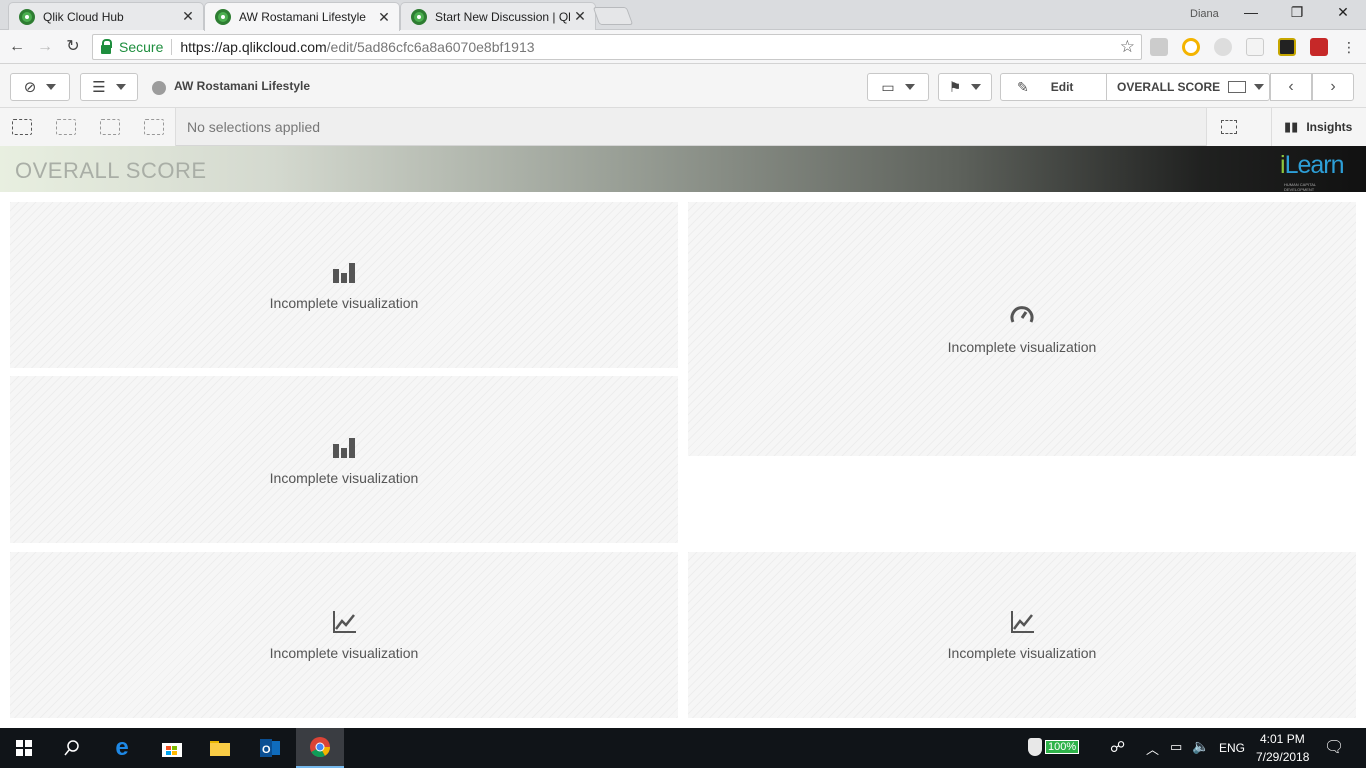 This screenshot has height=768, width=1366. Describe the element at coordinates (503, 16) in the screenshot. I see `tab-title: Start New Discussion | Ql` at that location.